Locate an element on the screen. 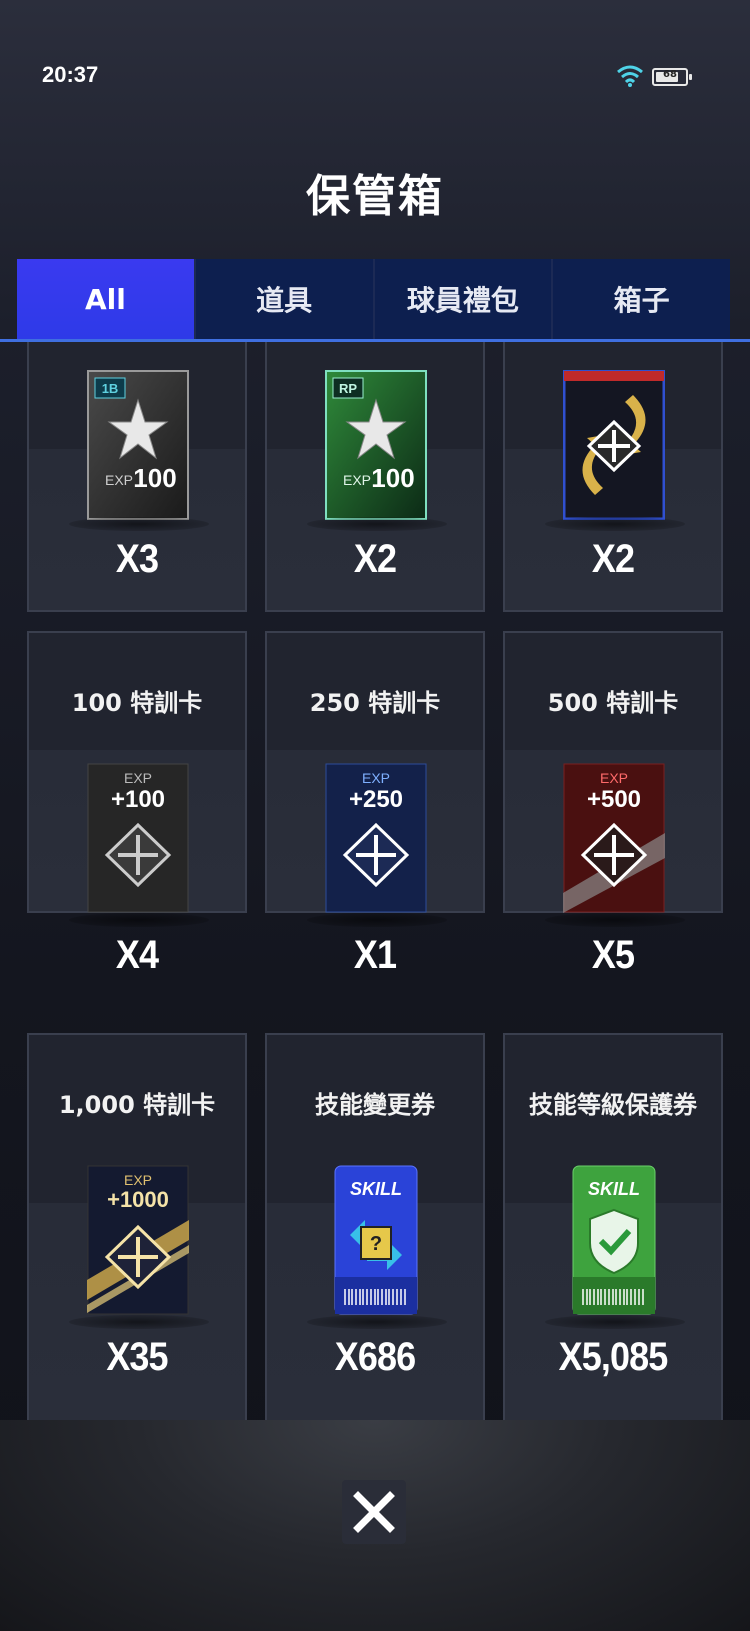 Image resolution: width=750 pixels, height=1631 pixels. training-card-100-icon: EXP +100 is located at coordinates (138, 838).